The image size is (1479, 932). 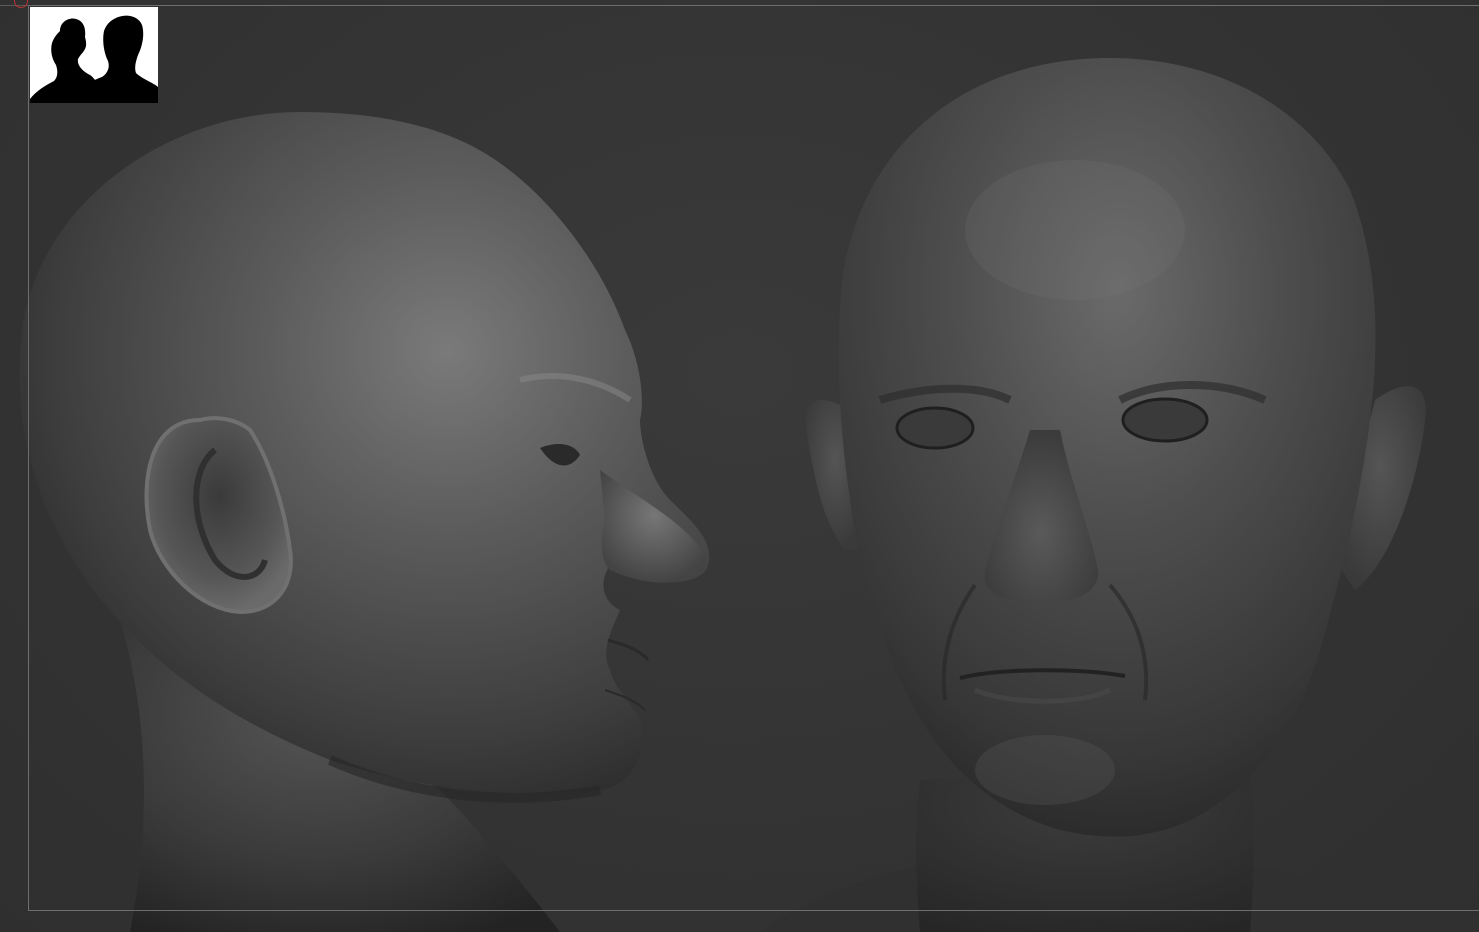 I want to click on front-eye-right, so click(x=1165, y=420).